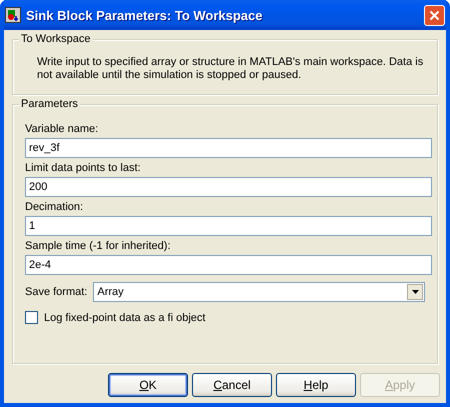 The height and width of the screenshot is (407, 450). I want to click on dialog-button: Help, so click(316, 385).